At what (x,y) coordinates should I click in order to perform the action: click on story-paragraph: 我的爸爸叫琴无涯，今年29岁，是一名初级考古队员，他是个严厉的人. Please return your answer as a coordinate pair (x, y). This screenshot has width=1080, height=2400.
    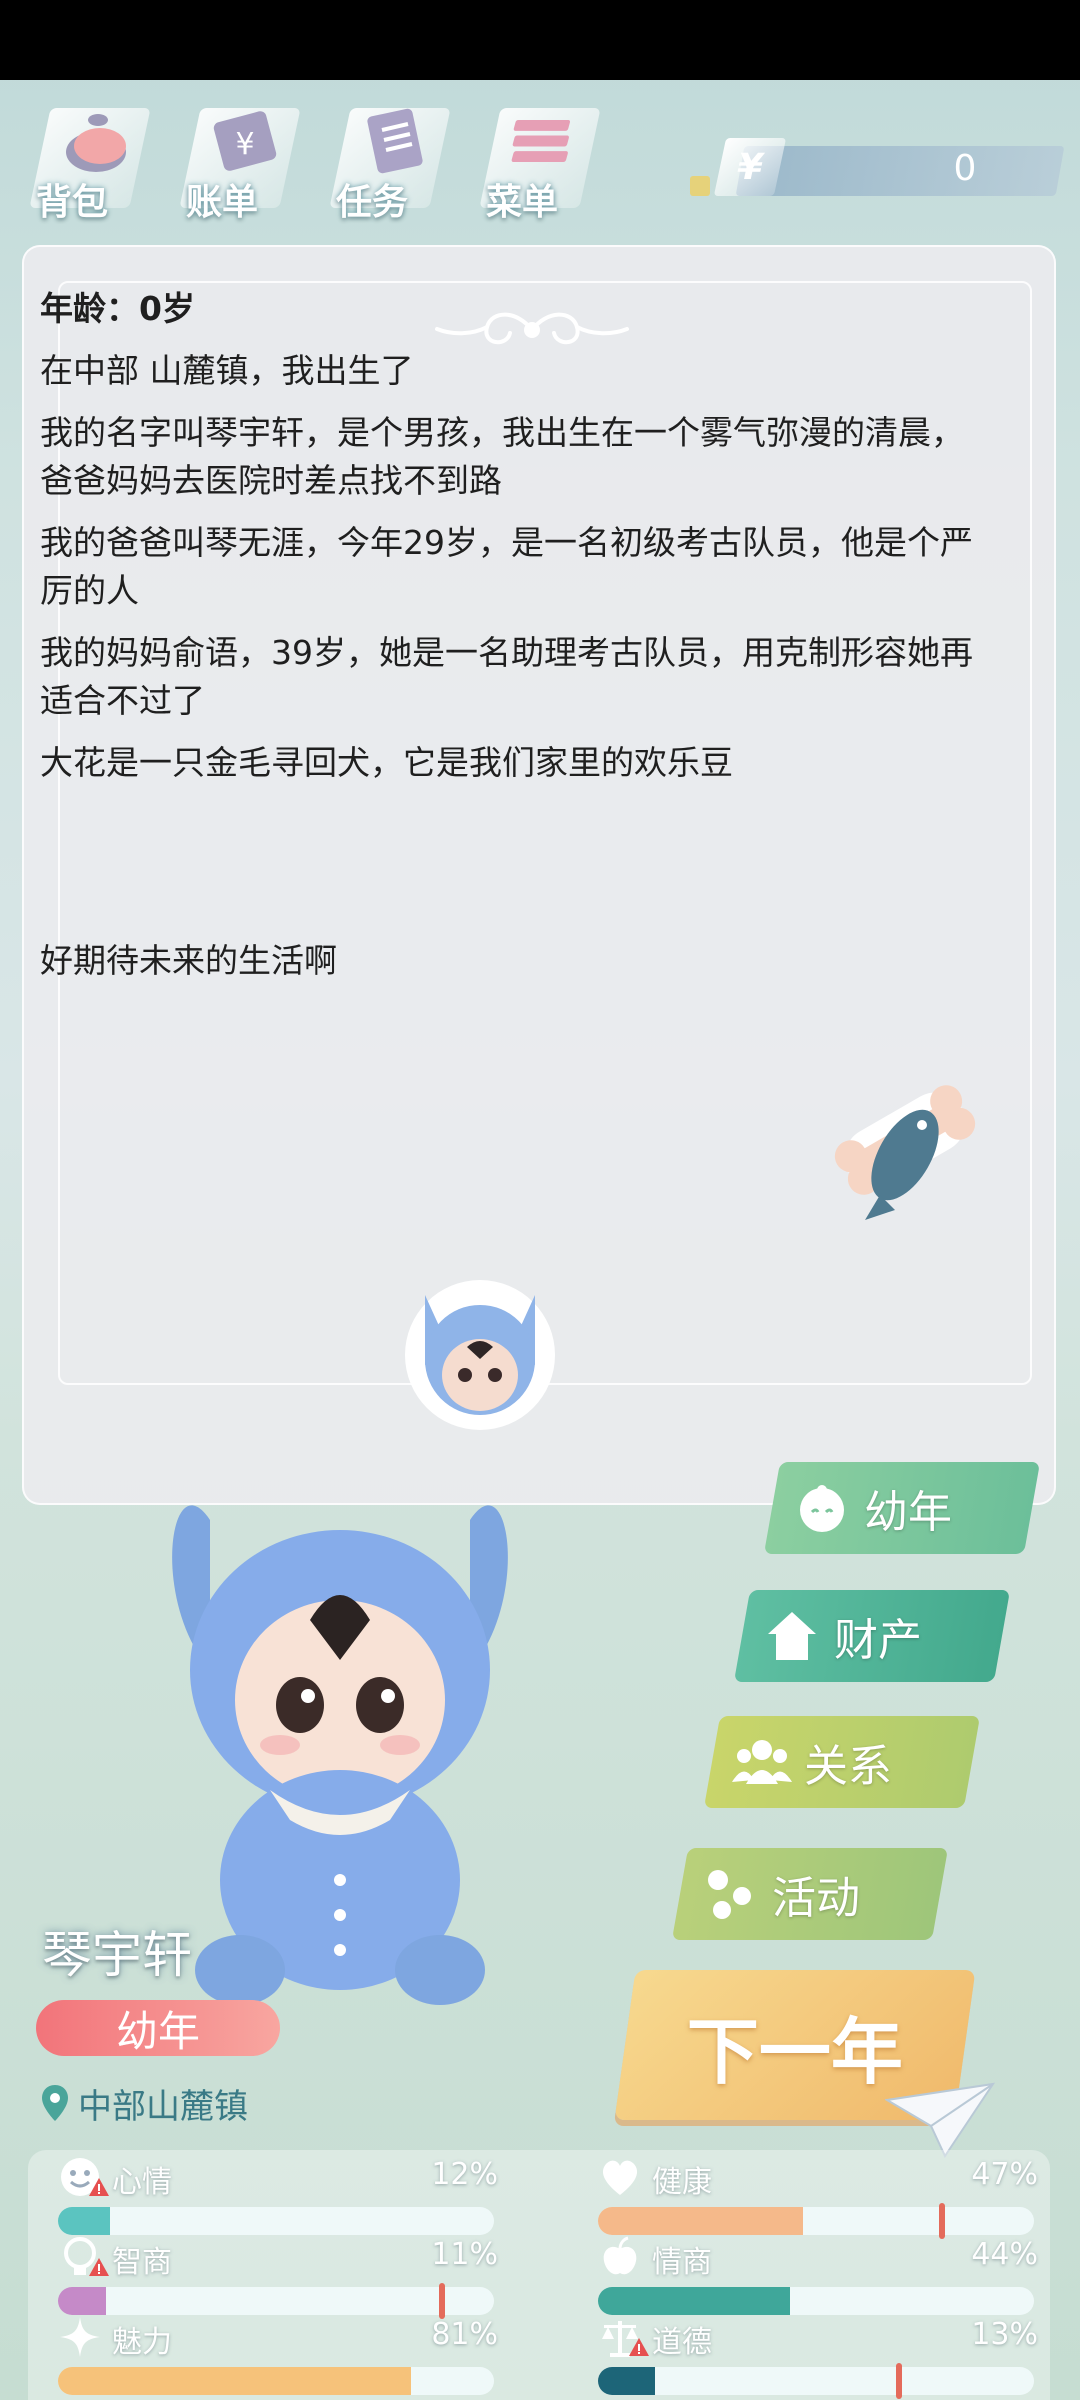
    Looking at the image, I should click on (506, 566).